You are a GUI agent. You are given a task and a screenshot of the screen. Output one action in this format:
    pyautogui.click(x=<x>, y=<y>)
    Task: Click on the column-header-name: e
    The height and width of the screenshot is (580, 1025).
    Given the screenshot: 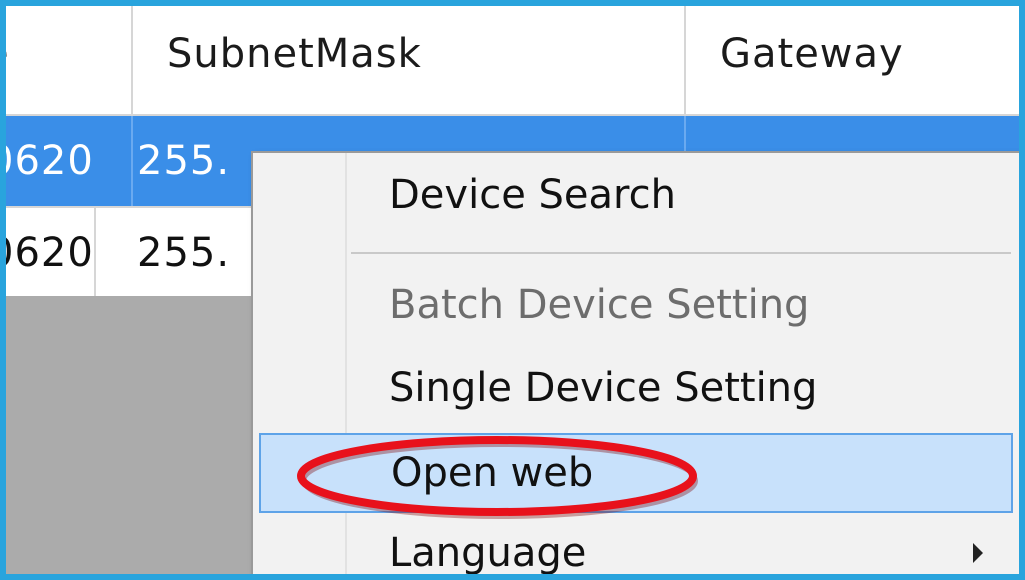 What is the action you would take?
    pyautogui.click(x=69, y=60)
    